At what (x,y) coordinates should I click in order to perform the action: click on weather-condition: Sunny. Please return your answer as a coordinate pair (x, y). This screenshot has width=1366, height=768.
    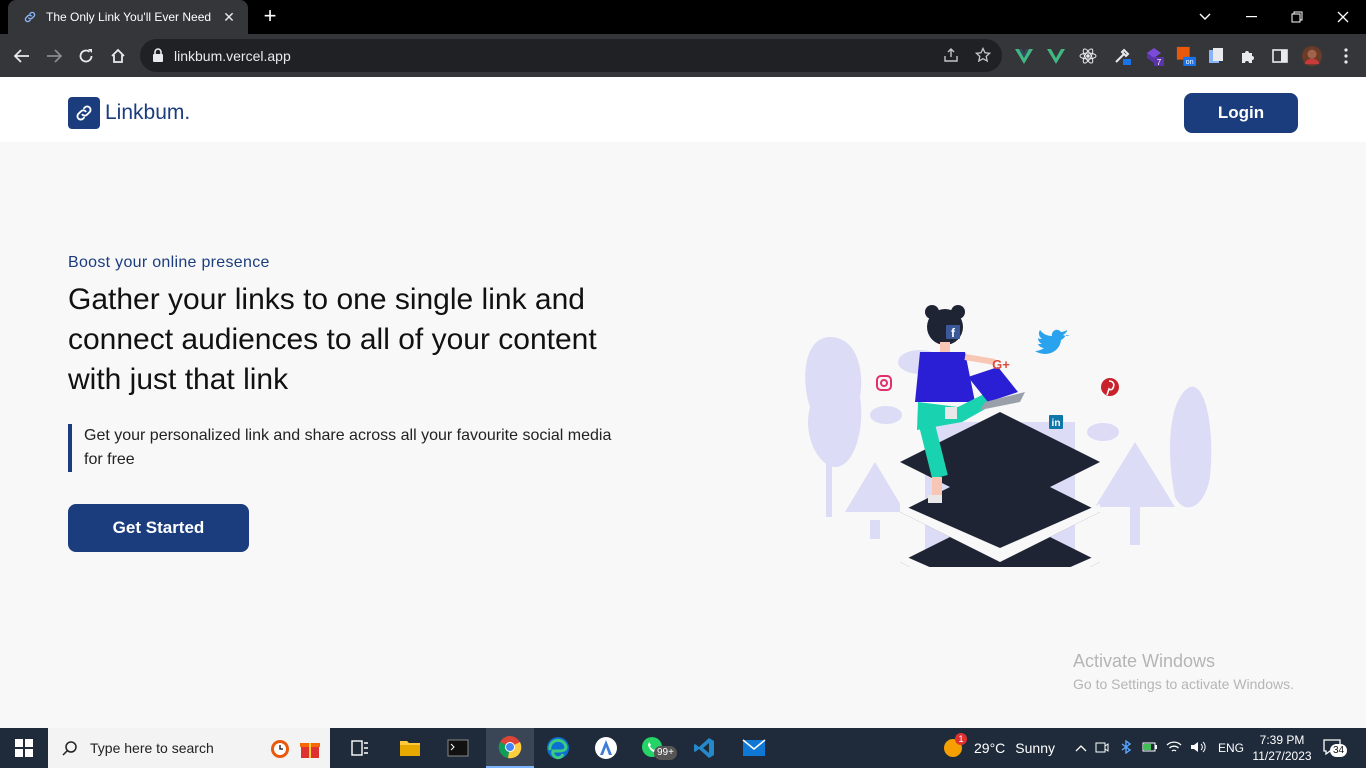
    Looking at the image, I should click on (1035, 748).